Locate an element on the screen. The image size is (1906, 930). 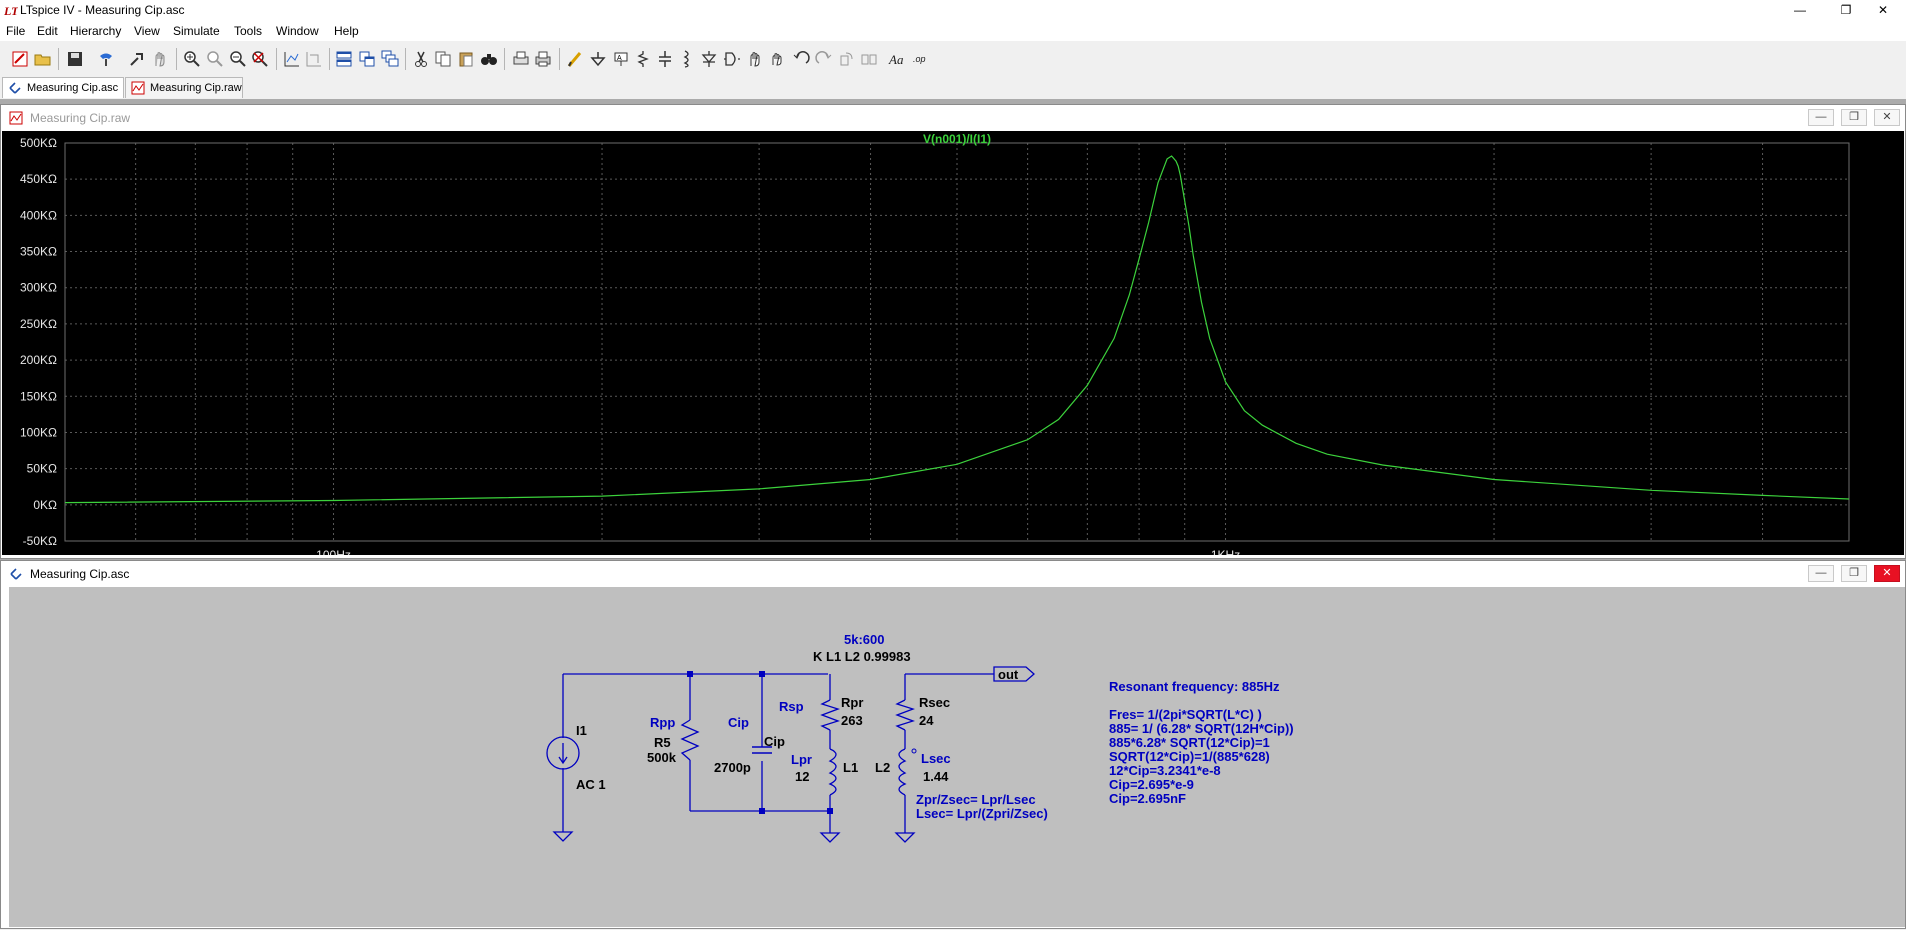
mirror-icon is located at coordinates (869, 59).